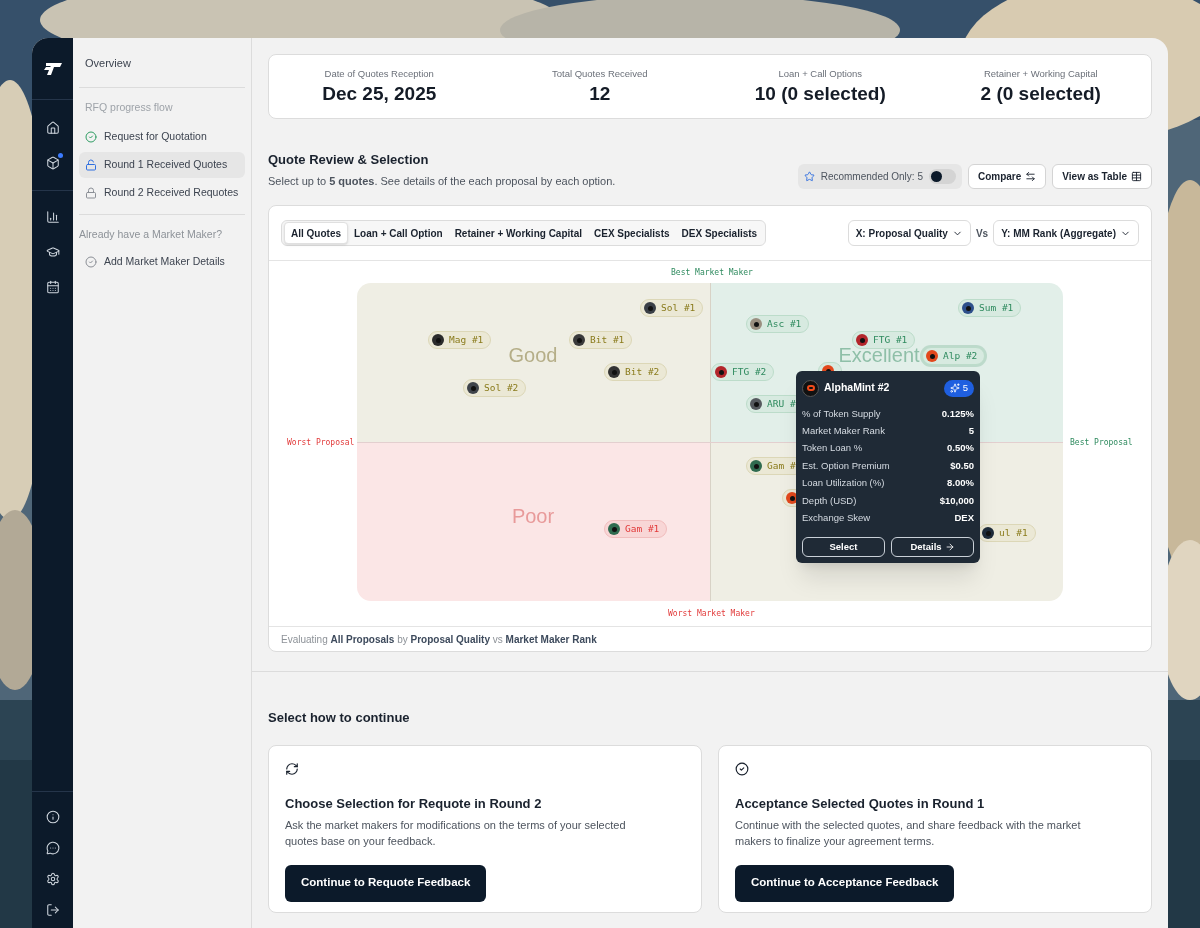 The width and height of the screenshot is (1200, 928). Describe the element at coordinates (518, 233) in the screenshot. I see `filter-tab: Retainer + Working Capital` at that location.